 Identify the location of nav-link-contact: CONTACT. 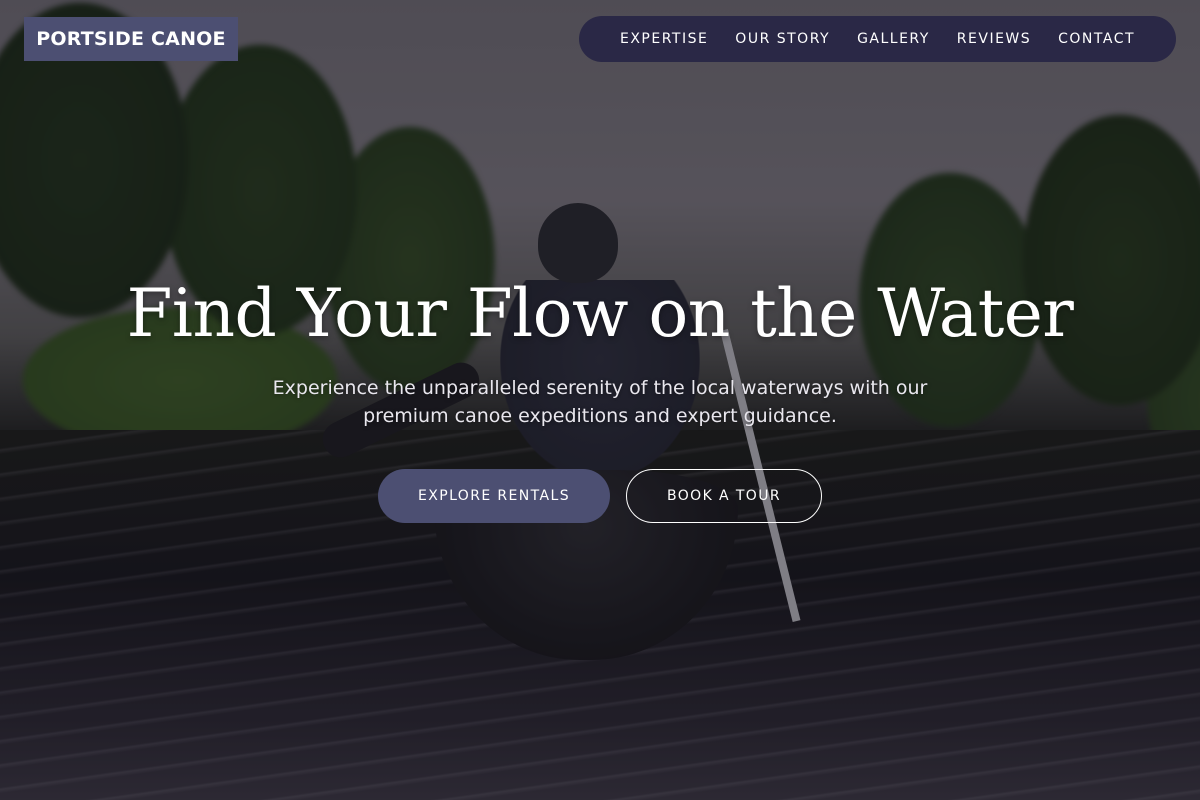
(1096, 39).